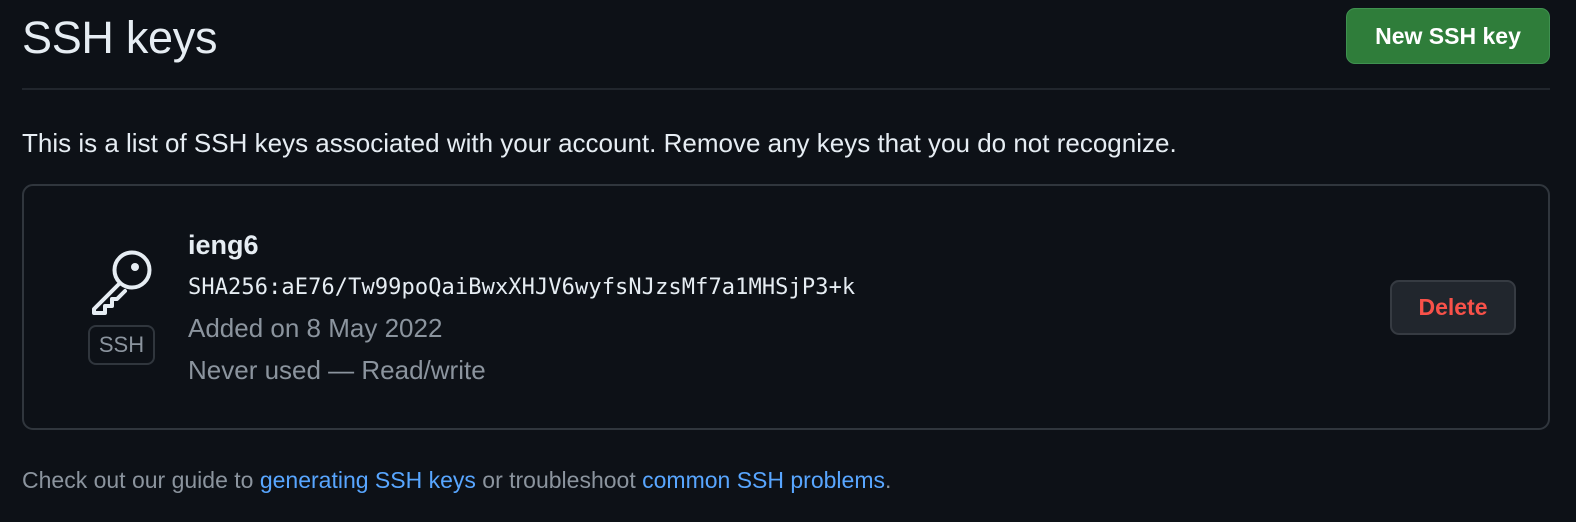  I want to click on delete-key-button: Delete, so click(1453, 307).